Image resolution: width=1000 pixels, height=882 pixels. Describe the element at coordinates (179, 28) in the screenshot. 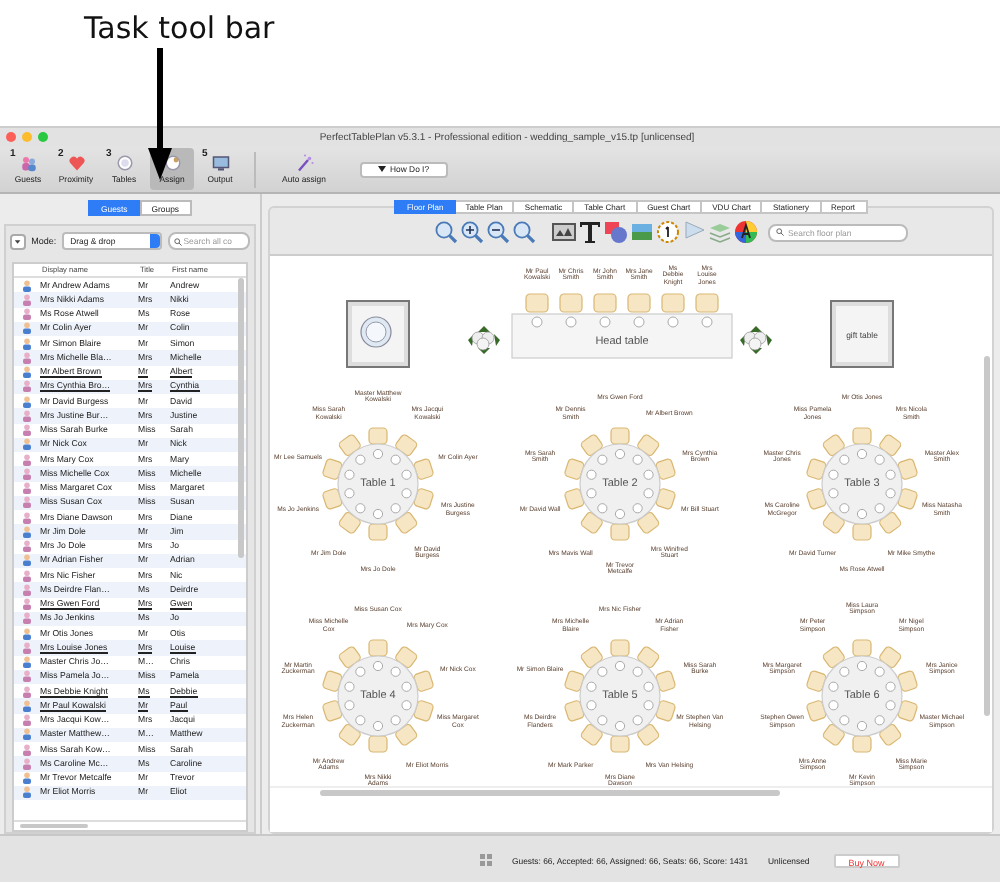

I see `annotation-text: Task tool bar` at that location.